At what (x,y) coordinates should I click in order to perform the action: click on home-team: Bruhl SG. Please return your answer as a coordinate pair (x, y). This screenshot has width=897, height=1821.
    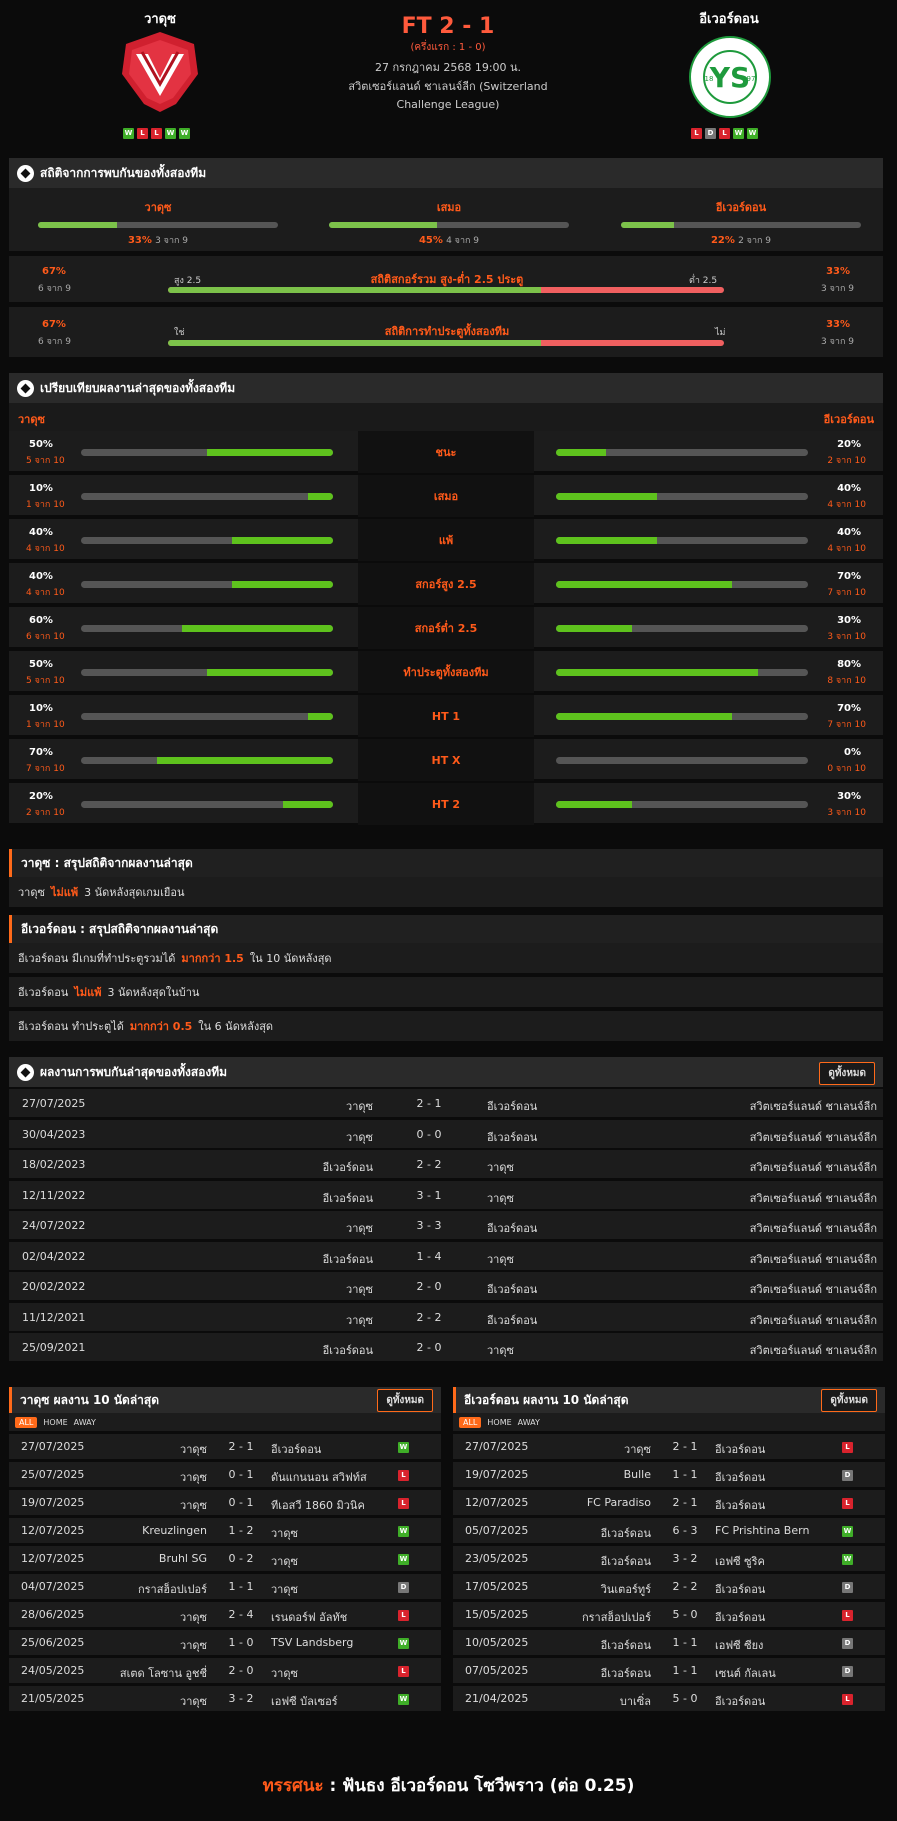
    Looking at the image, I should click on (158, 1558).